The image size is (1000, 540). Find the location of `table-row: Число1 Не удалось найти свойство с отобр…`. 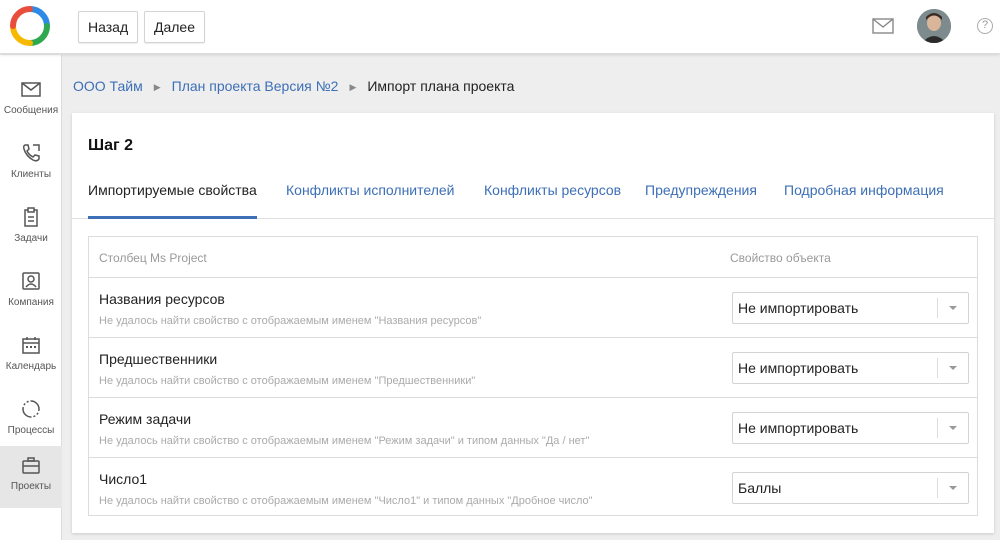

table-row: Число1 Не удалось найти свойство с отобр… is located at coordinates (533, 488).